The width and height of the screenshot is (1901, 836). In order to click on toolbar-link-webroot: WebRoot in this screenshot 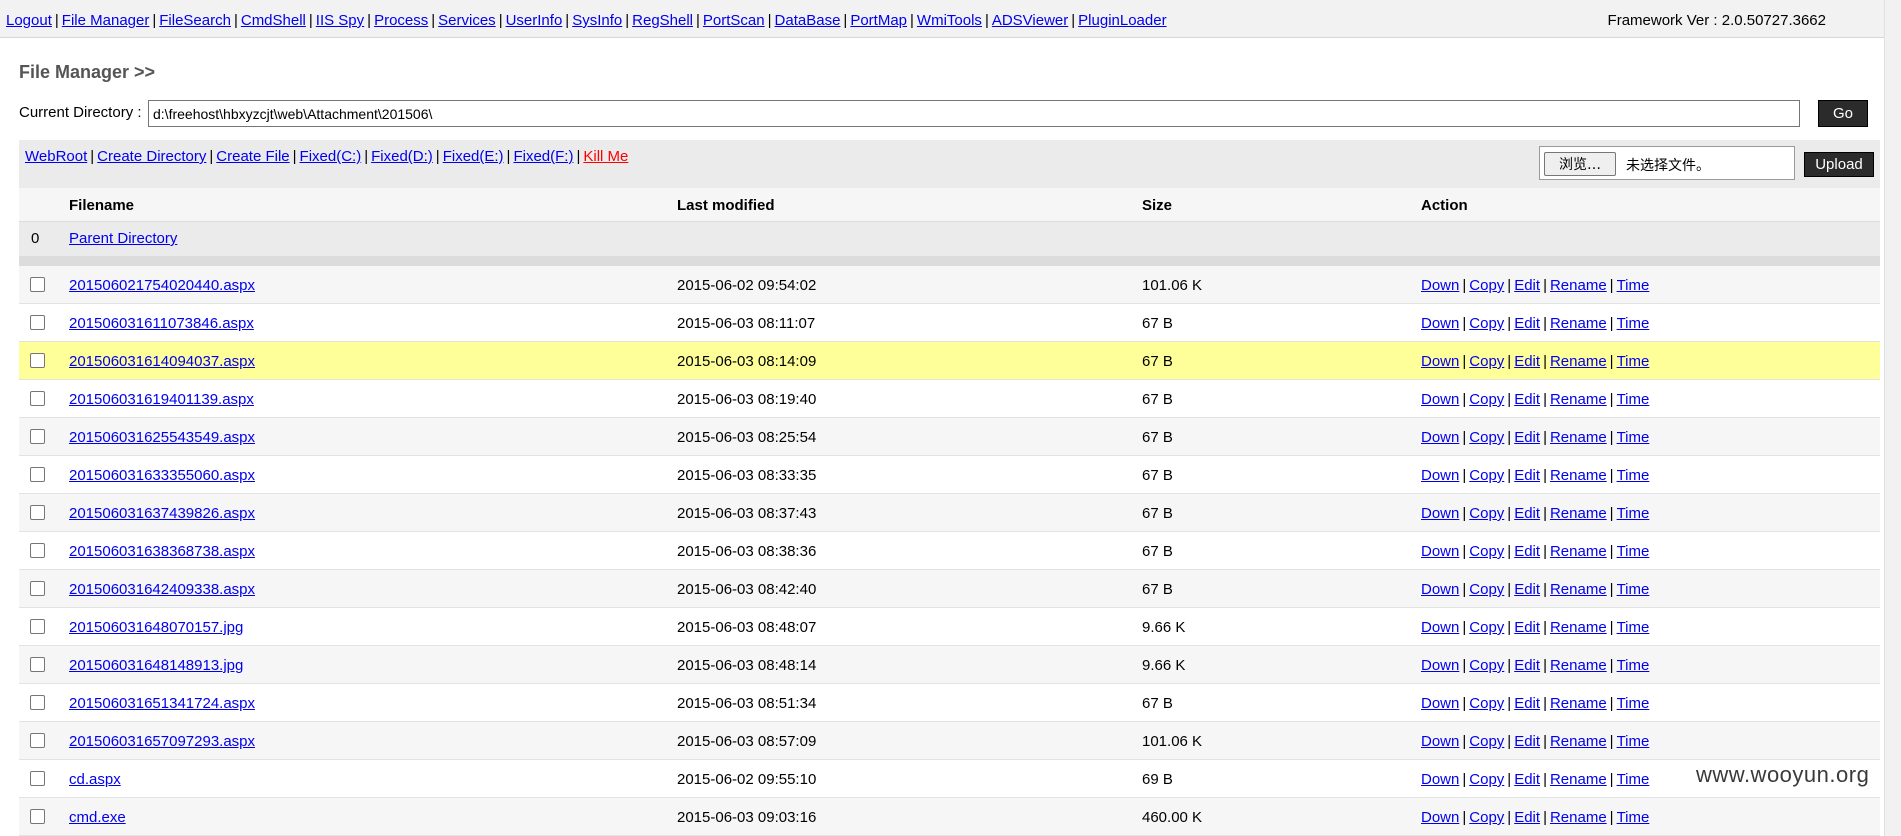, I will do `click(56, 156)`.